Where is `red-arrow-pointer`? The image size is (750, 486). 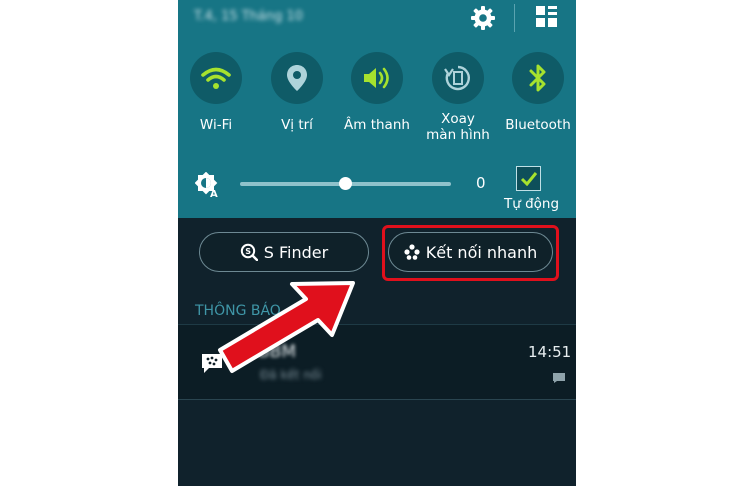
red-arrow-pointer is located at coordinates (286, 327).